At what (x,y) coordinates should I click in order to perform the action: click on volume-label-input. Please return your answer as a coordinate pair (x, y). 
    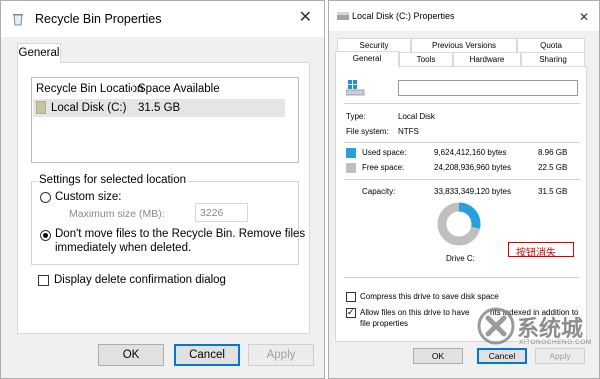
    Looking at the image, I should click on (488, 88).